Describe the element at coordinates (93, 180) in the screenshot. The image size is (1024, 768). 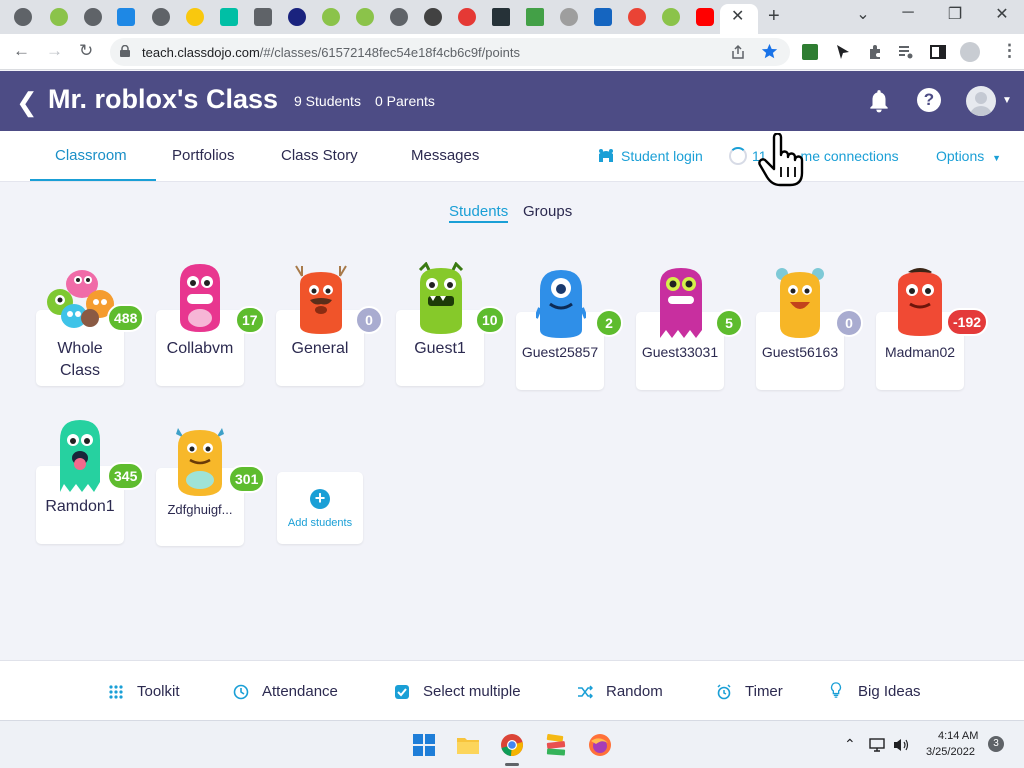
I see `active-tab-indicator` at that location.